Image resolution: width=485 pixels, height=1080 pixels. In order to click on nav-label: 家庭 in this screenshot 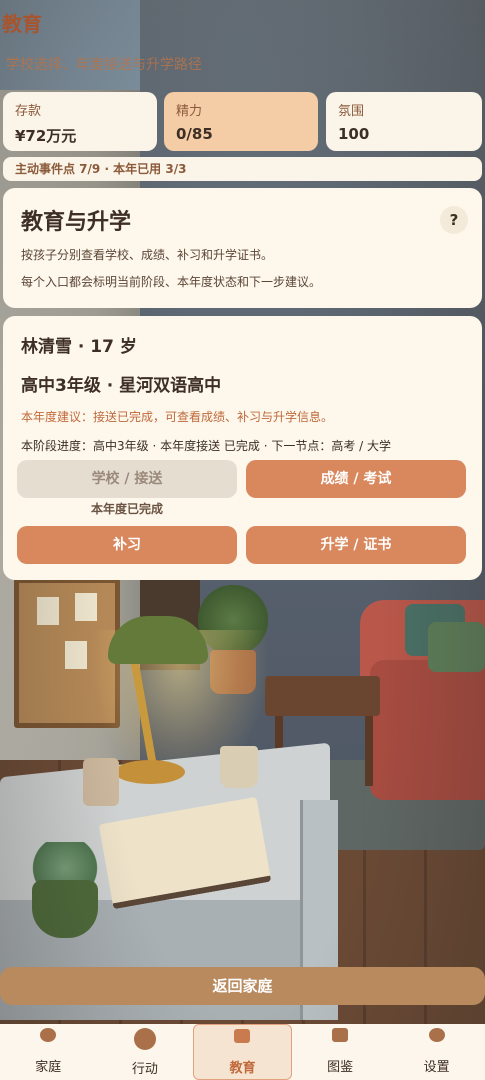, I will do `click(48, 1067)`.